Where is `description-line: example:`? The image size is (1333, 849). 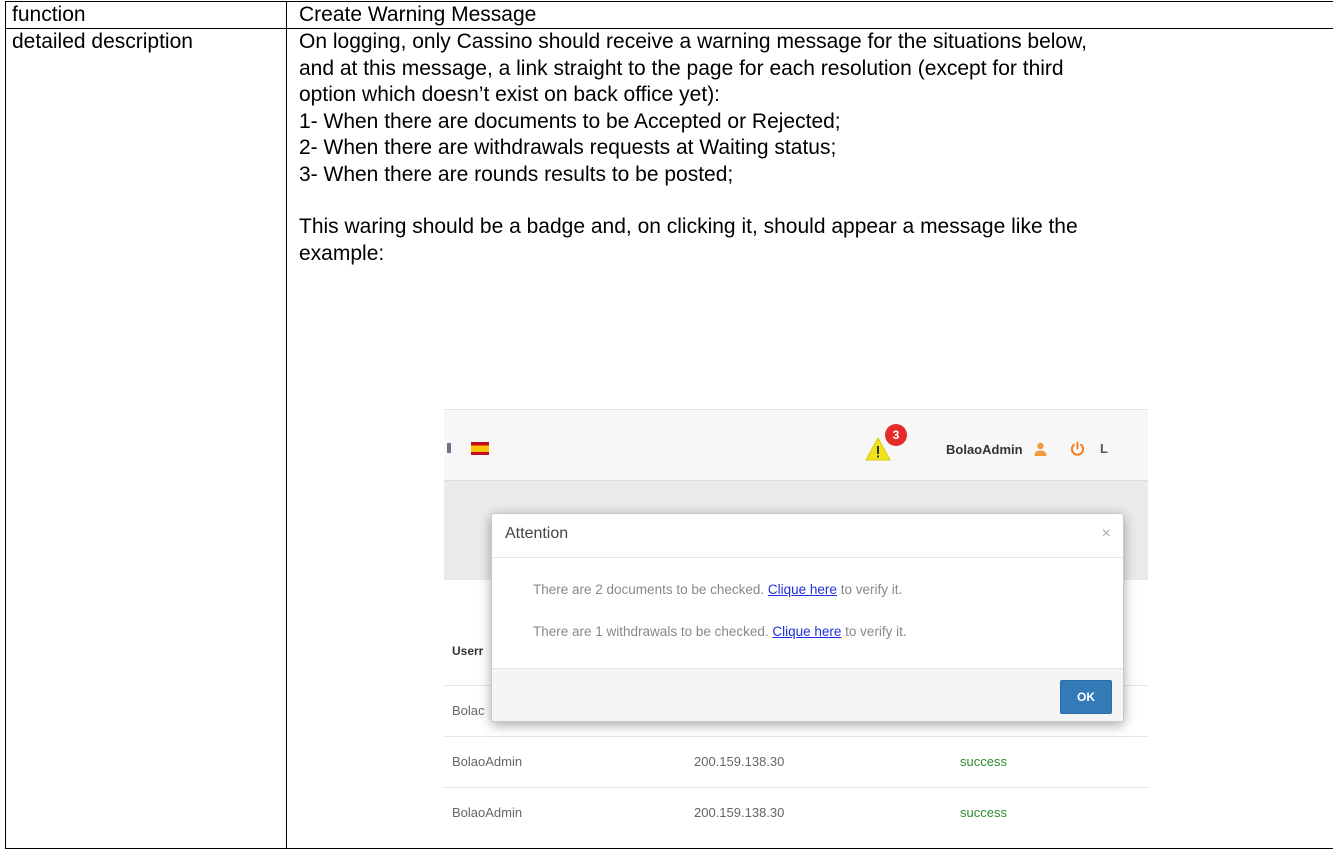 description-line: example: is located at coordinates (816, 254).